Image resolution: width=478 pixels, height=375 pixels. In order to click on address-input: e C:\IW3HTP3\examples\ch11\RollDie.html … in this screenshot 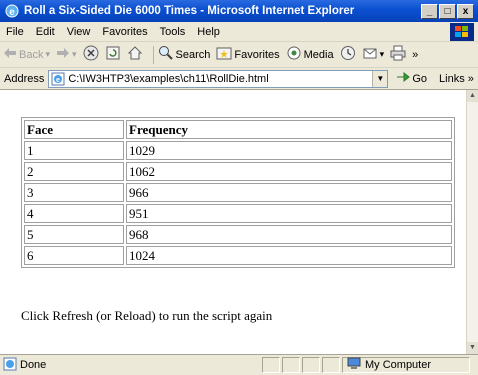, I will do `click(218, 78)`.